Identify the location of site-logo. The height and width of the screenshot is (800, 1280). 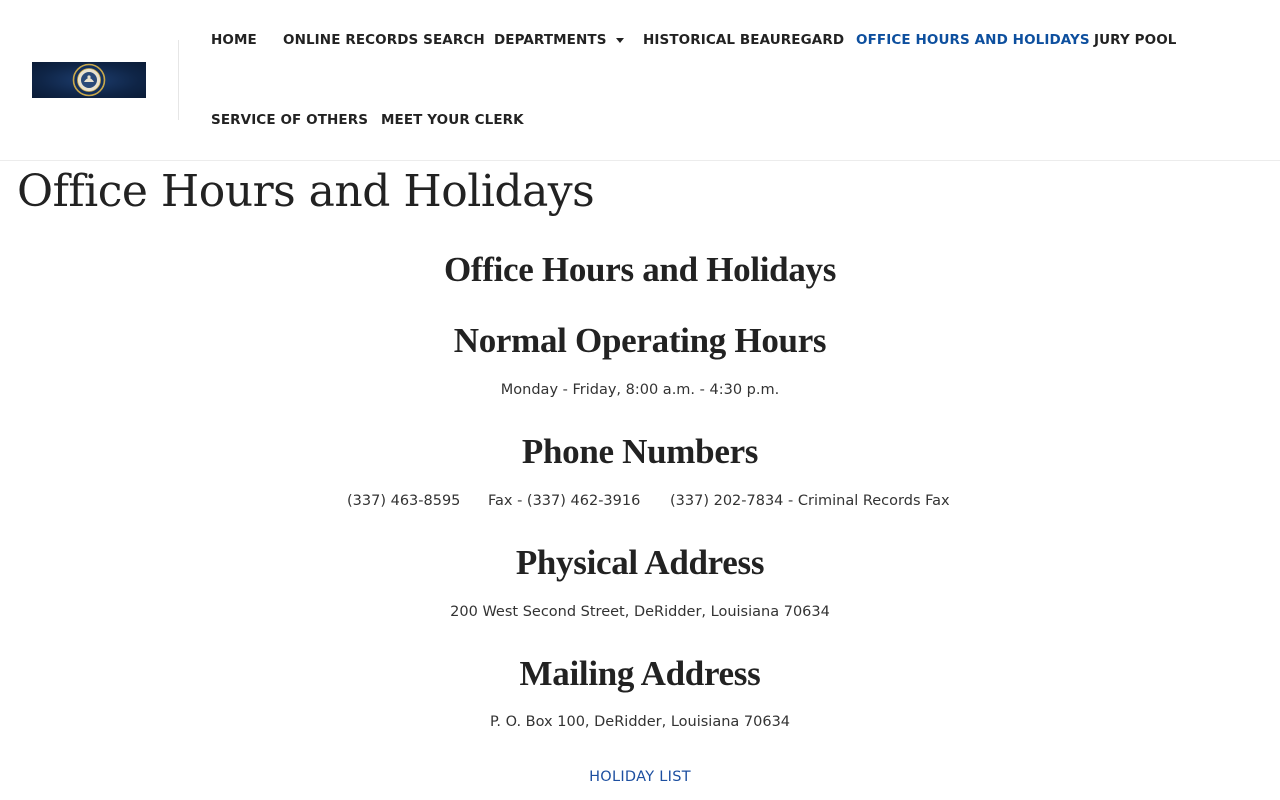
(89, 80).